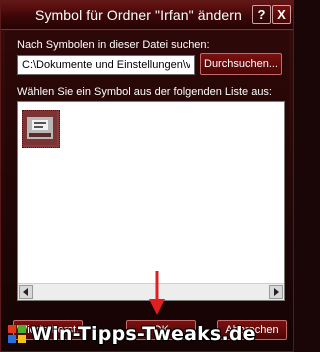  I want to click on close-button: X, so click(281, 14).